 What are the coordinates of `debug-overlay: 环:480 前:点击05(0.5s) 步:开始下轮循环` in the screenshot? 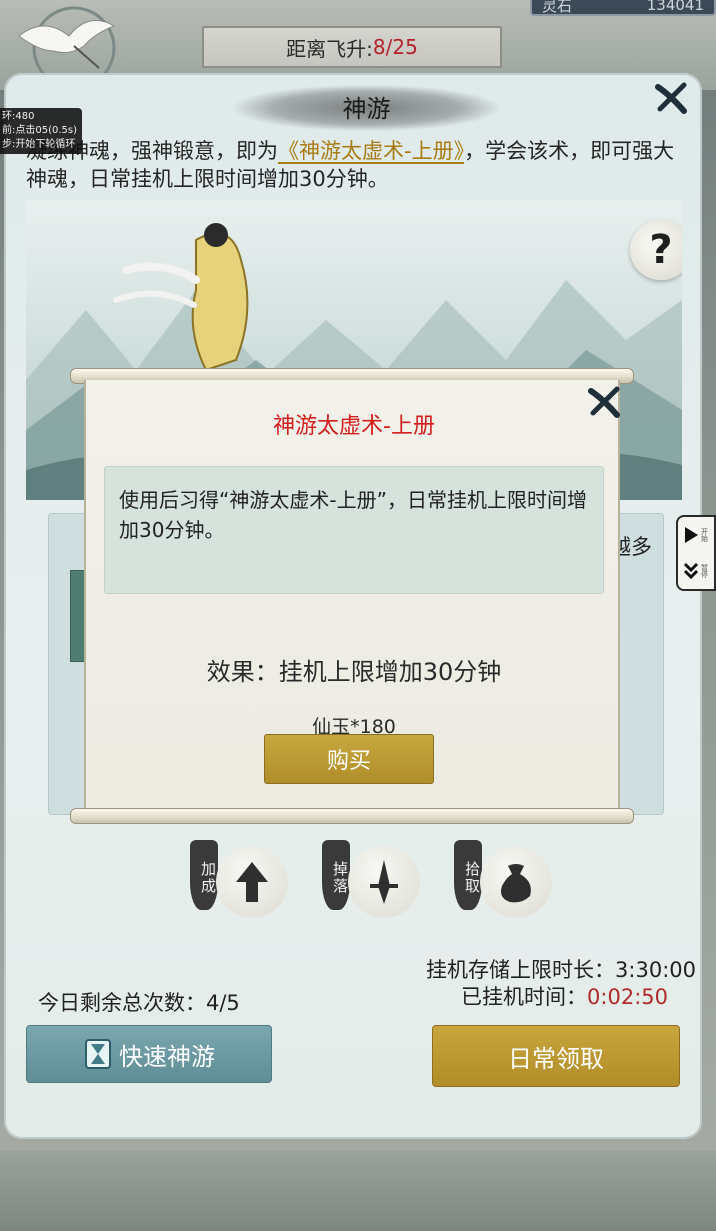 It's located at (41, 131).